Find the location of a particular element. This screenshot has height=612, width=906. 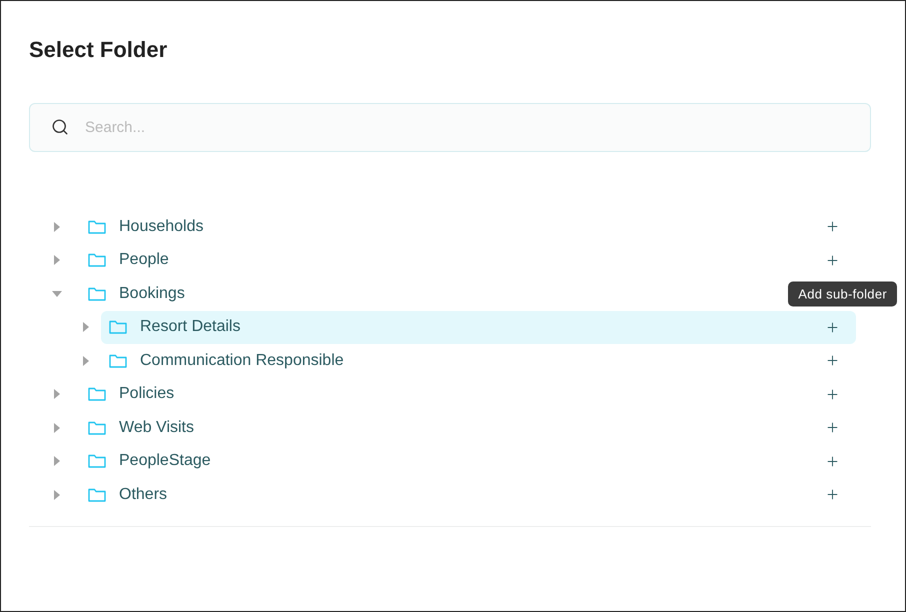

folder-label: Communication Responsible is located at coordinates (242, 361).